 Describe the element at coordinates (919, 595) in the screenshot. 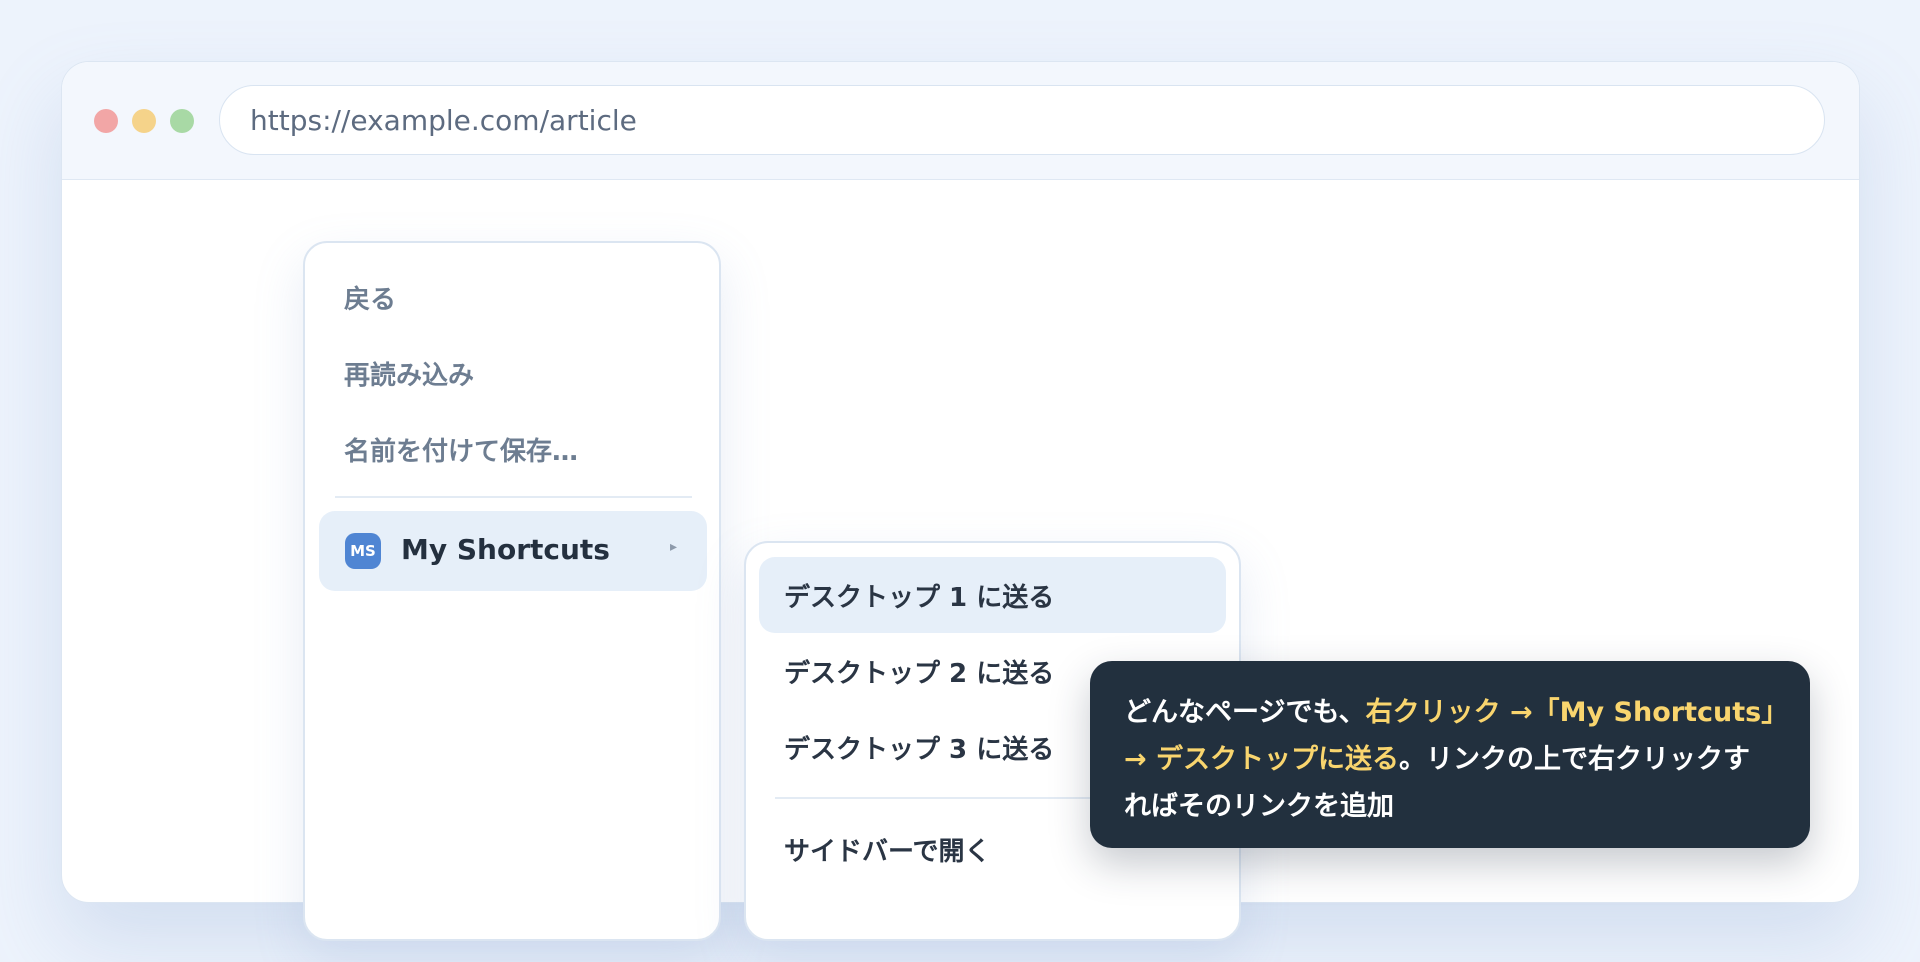

I see `submenu-item-send-desktop-1: デスクトップ 1 に送る` at that location.